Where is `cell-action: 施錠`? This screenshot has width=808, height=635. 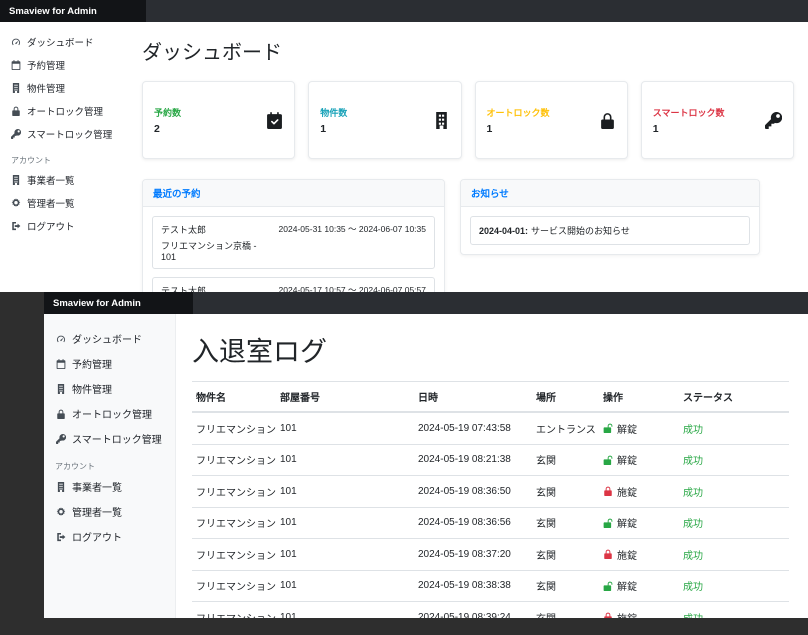
cell-action: 施錠 is located at coordinates (639, 491).